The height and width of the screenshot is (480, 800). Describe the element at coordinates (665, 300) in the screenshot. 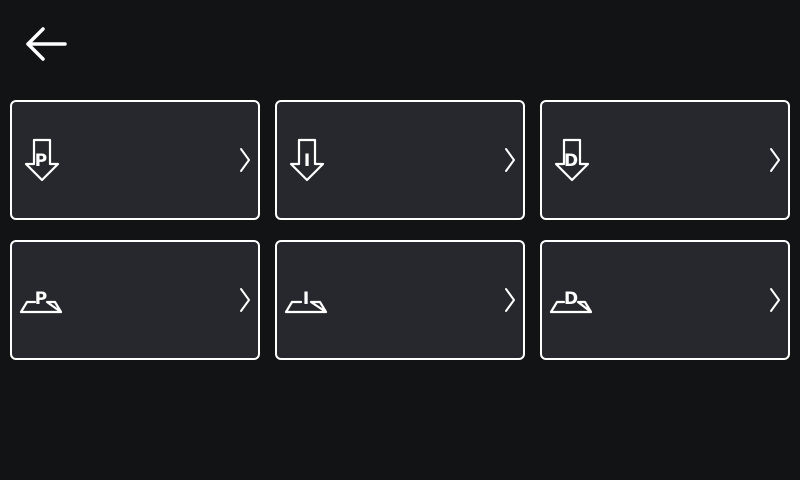

I see `tile-d-platform: D` at that location.